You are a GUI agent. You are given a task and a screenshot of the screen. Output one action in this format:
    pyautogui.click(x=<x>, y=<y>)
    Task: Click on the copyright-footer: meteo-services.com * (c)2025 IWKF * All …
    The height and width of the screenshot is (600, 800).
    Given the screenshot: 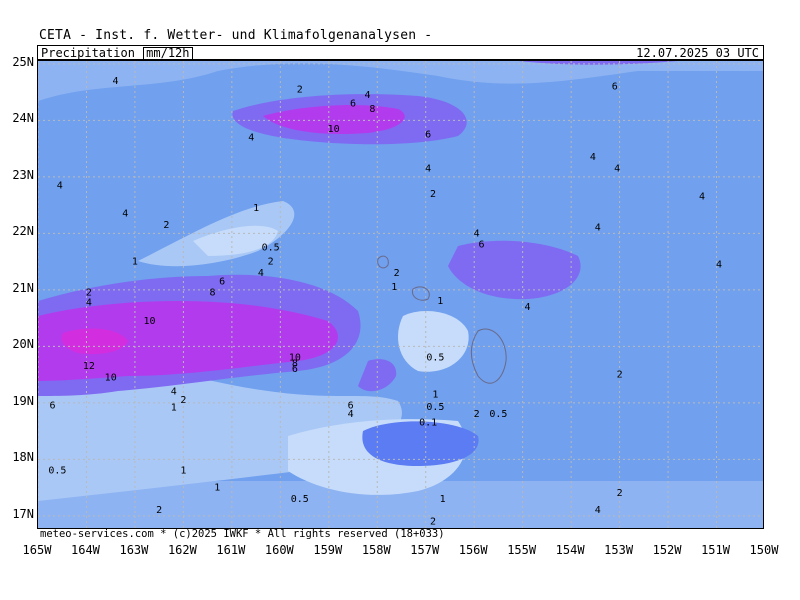 What is the action you would take?
    pyautogui.click(x=400, y=534)
    